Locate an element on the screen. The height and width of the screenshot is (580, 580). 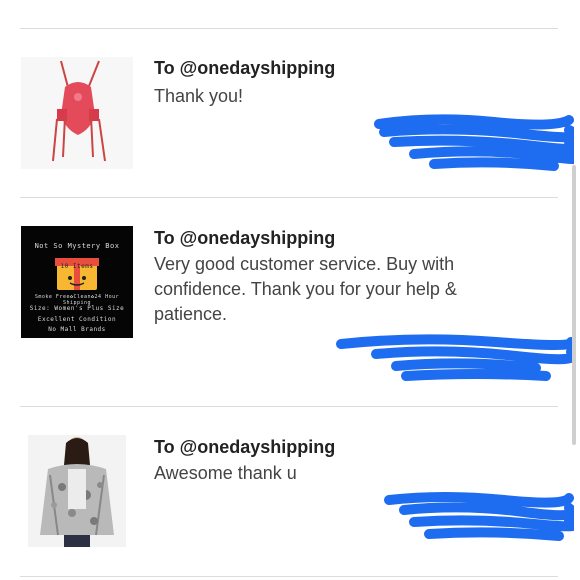
review-message: Awesome thank u is located at coordinates (225, 473).